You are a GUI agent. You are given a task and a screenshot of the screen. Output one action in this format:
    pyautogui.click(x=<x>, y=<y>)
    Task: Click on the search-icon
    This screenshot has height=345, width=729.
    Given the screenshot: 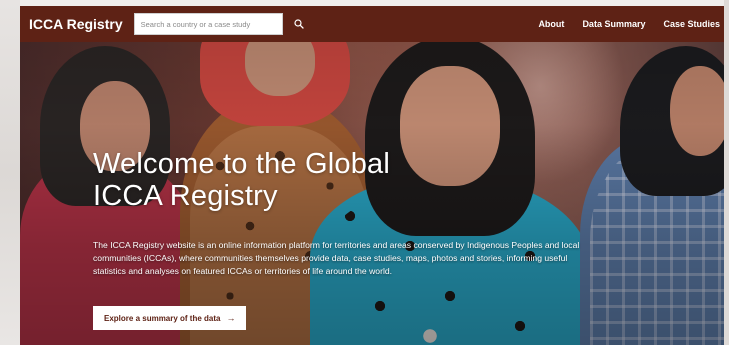 What is the action you would take?
    pyautogui.click(x=299, y=24)
    